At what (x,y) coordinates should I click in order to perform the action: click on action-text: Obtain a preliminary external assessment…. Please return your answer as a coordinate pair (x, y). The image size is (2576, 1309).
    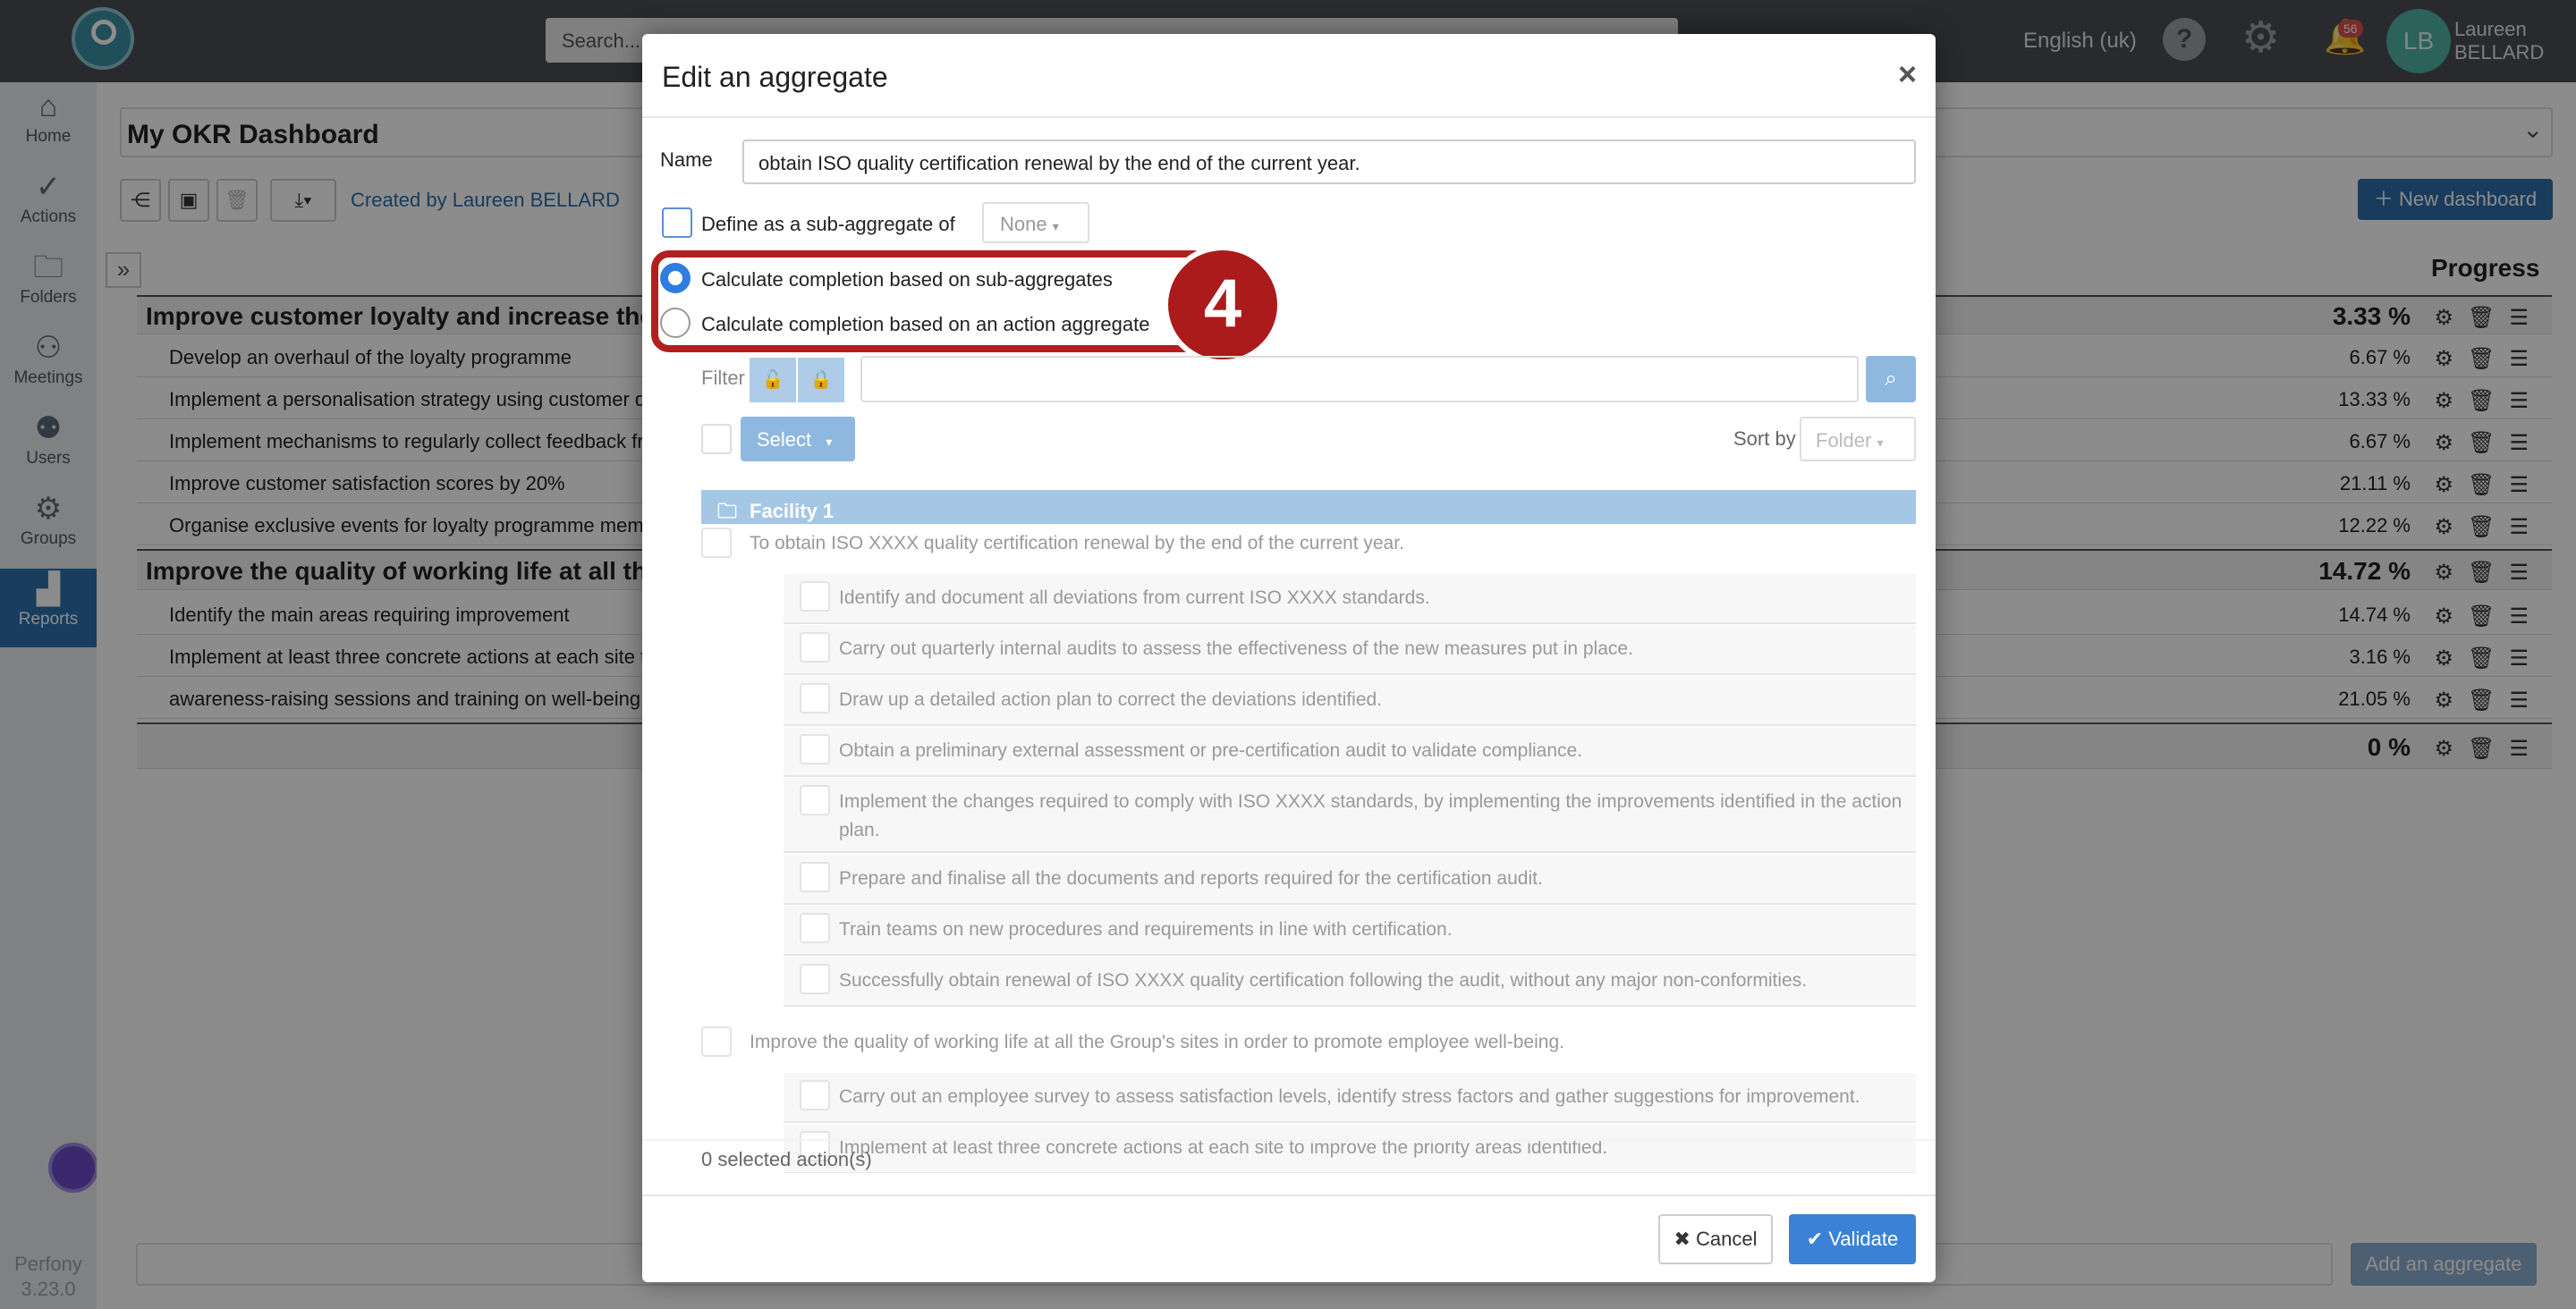
    Looking at the image, I should click on (1211, 750).